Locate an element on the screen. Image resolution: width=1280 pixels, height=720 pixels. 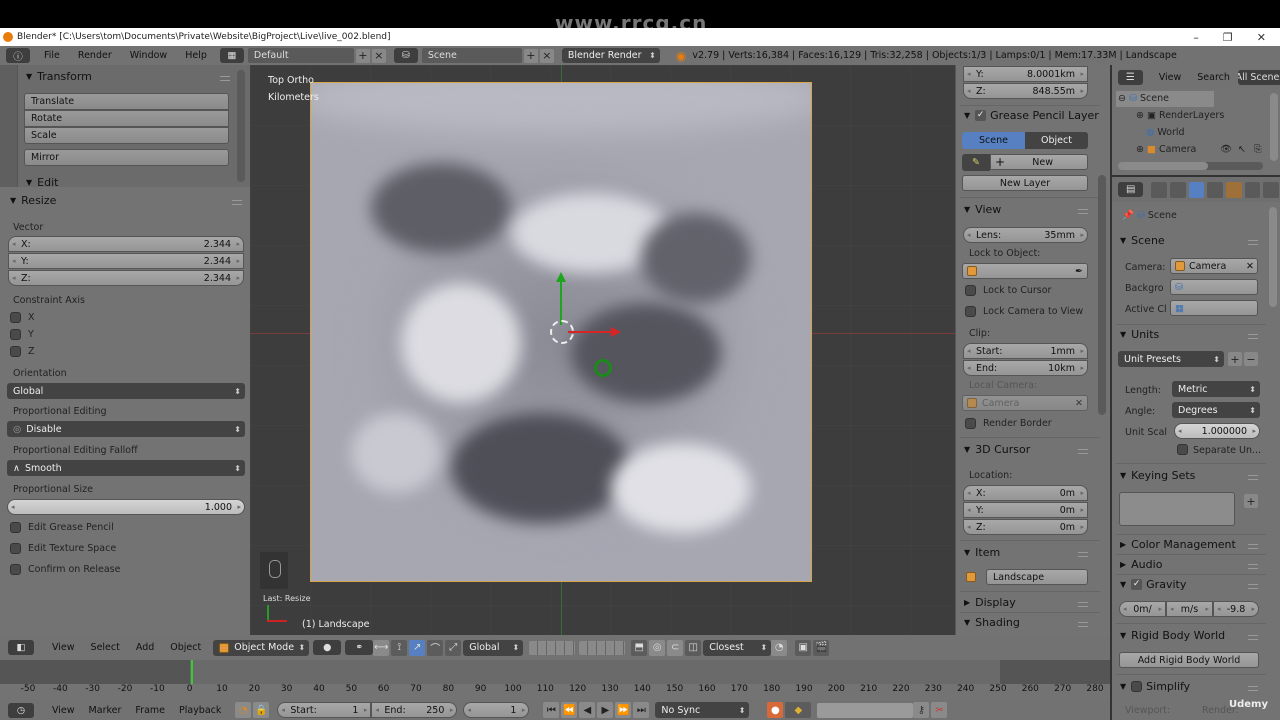
outliner-view-menu: View is located at coordinates (1170, 77).